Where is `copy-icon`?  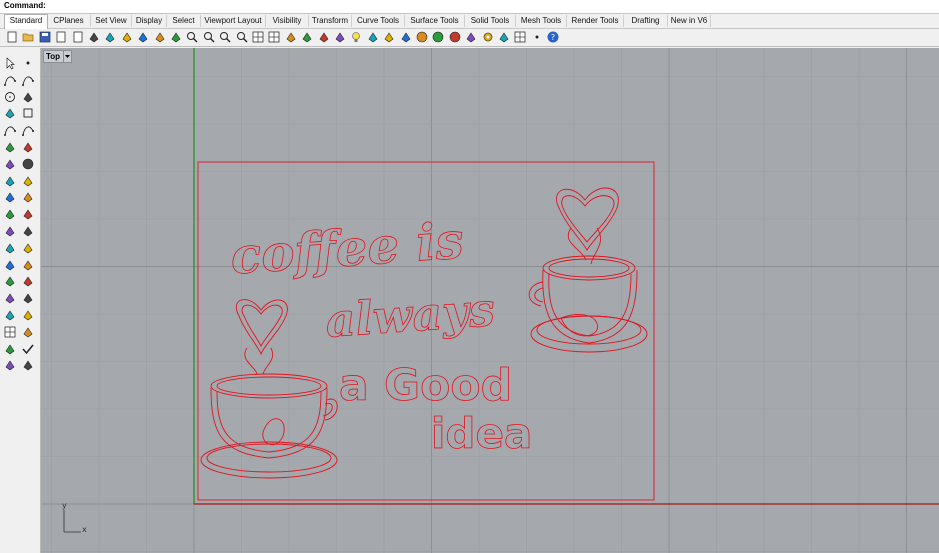 copy-icon is located at coordinates (110, 37).